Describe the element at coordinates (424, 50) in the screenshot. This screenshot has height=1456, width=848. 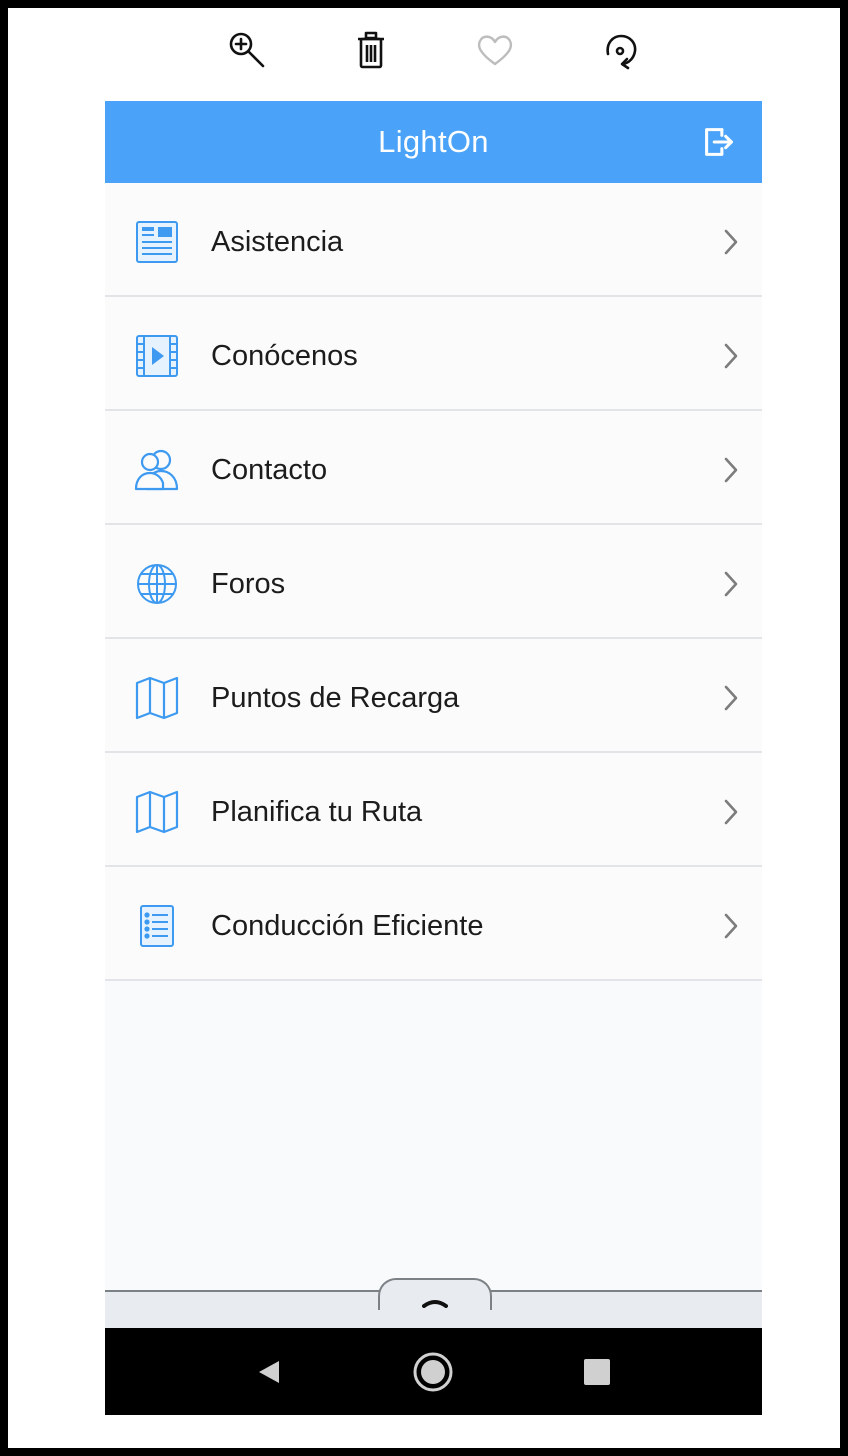
I see `viewer-toolbar` at that location.